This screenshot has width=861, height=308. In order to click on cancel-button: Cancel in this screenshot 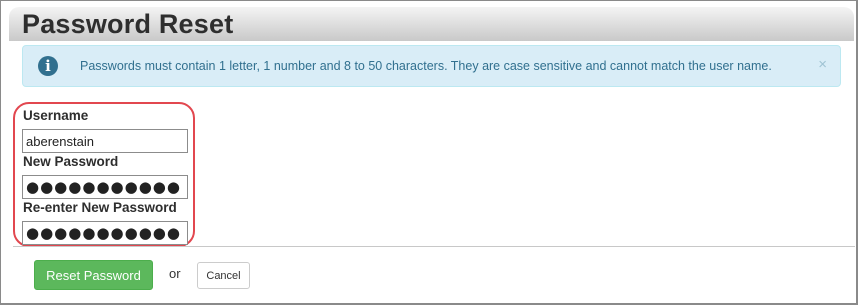, I will do `click(223, 275)`.